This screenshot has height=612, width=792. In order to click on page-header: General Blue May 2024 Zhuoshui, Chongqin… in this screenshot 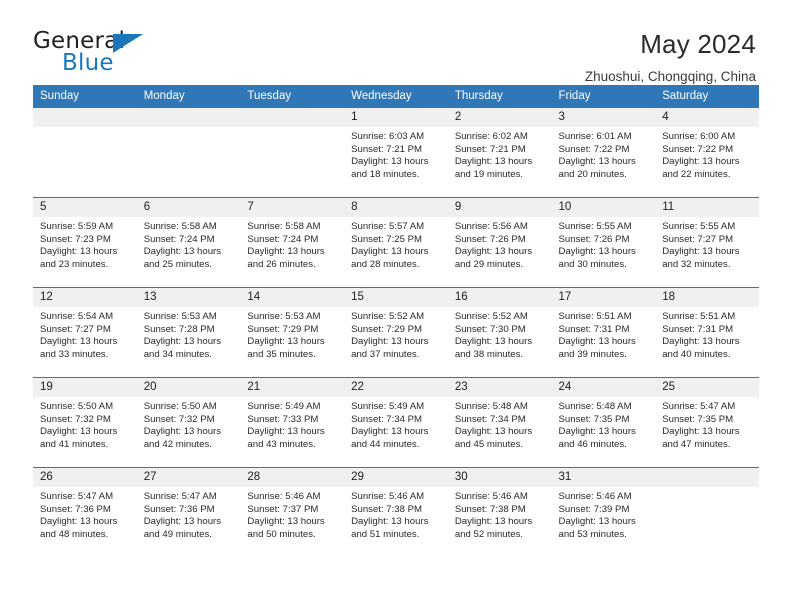, I will do `click(396, 42)`.